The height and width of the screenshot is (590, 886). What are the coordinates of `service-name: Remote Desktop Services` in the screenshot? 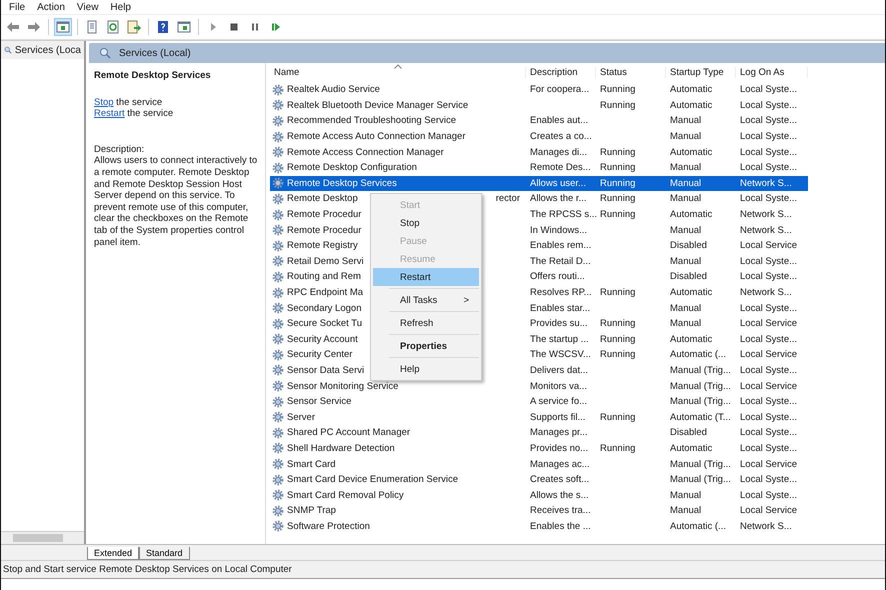 It's located at (342, 183).